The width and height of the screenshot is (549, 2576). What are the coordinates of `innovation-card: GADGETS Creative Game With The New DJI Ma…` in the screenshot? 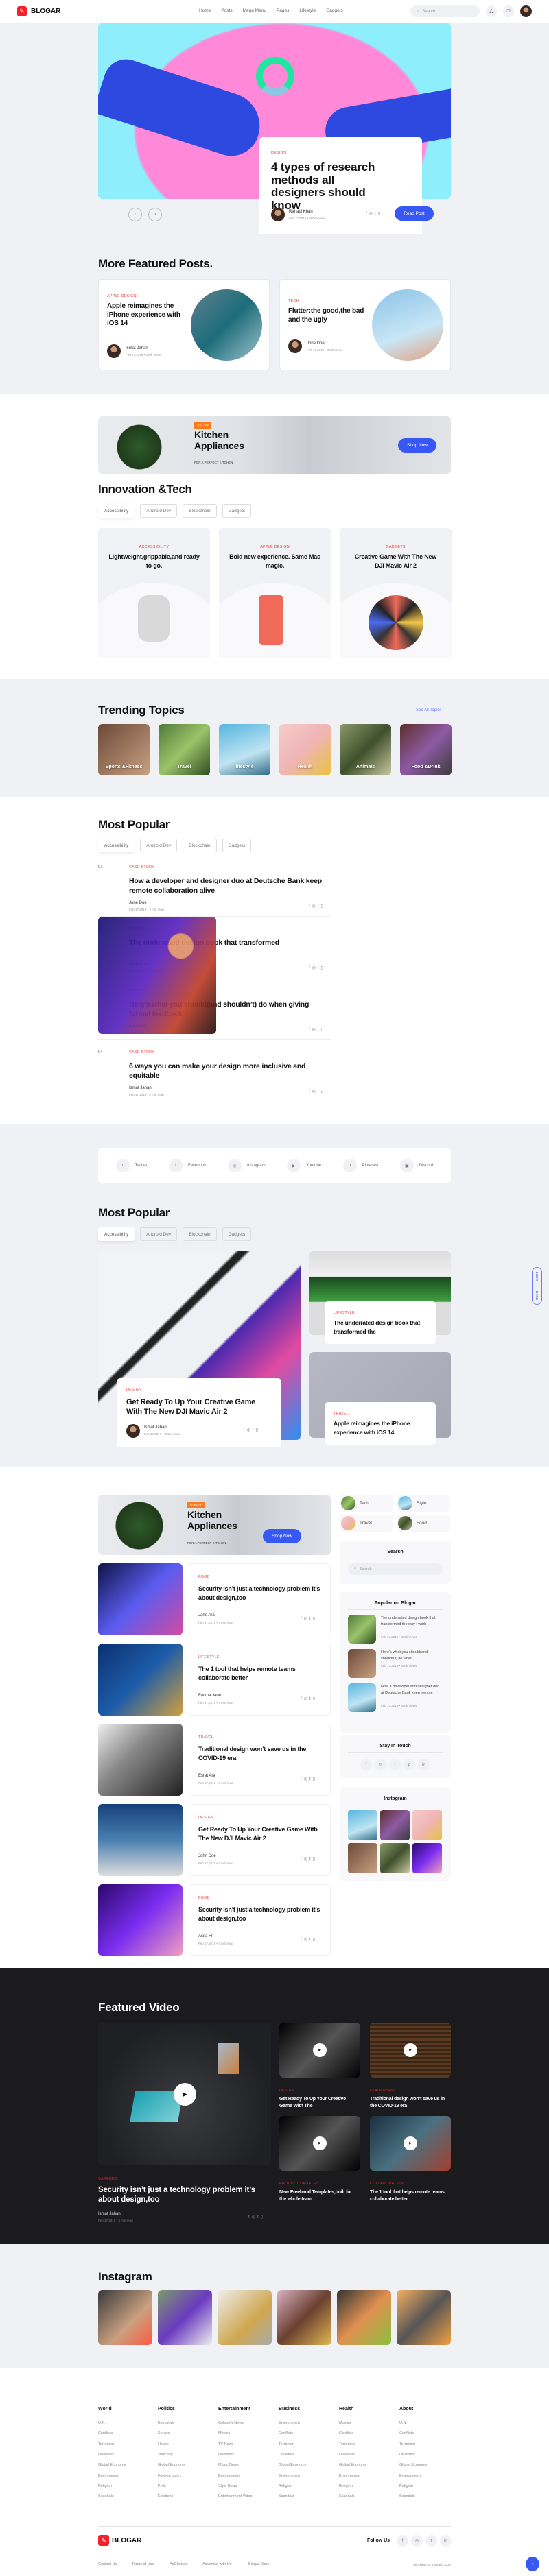 It's located at (396, 593).